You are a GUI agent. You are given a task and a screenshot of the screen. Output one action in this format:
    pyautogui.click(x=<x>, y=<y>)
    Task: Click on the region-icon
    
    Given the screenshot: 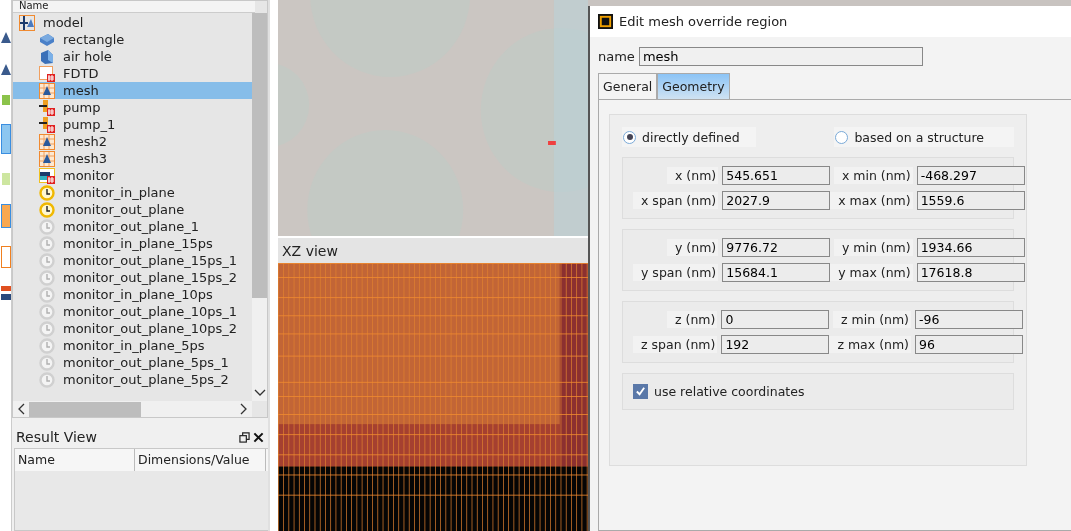 What is the action you would take?
    pyautogui.click(x=47, y=73)
    